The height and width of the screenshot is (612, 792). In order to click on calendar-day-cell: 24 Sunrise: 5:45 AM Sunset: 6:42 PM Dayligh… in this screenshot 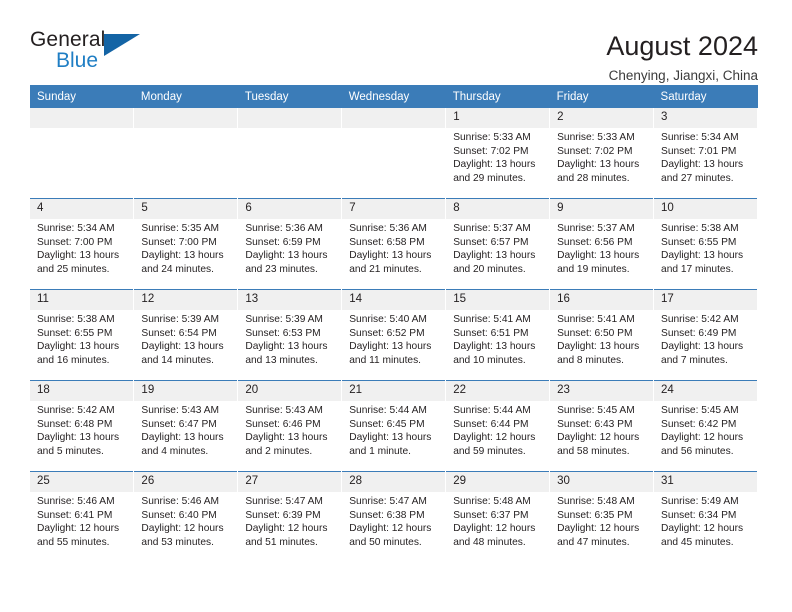, I will do `click(705, 426)`.